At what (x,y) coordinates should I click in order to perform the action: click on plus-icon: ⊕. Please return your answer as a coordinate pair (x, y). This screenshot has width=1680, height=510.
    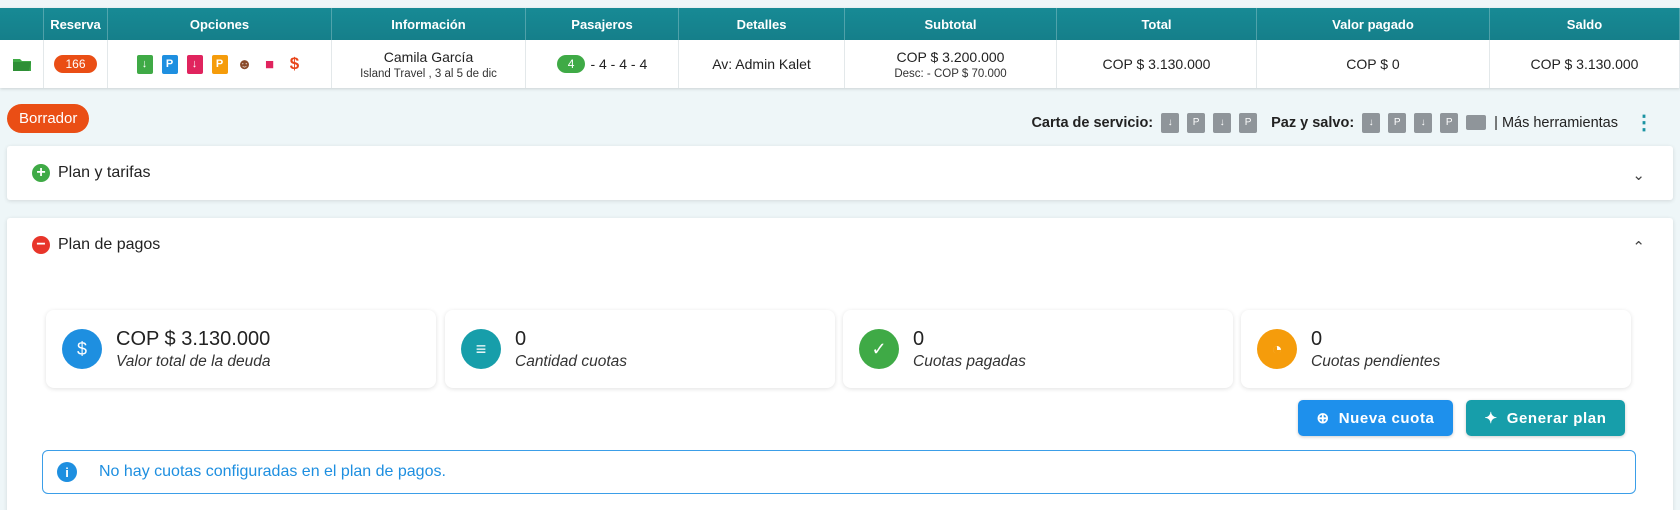
    Looking at the image, I should click on (1323, 418).